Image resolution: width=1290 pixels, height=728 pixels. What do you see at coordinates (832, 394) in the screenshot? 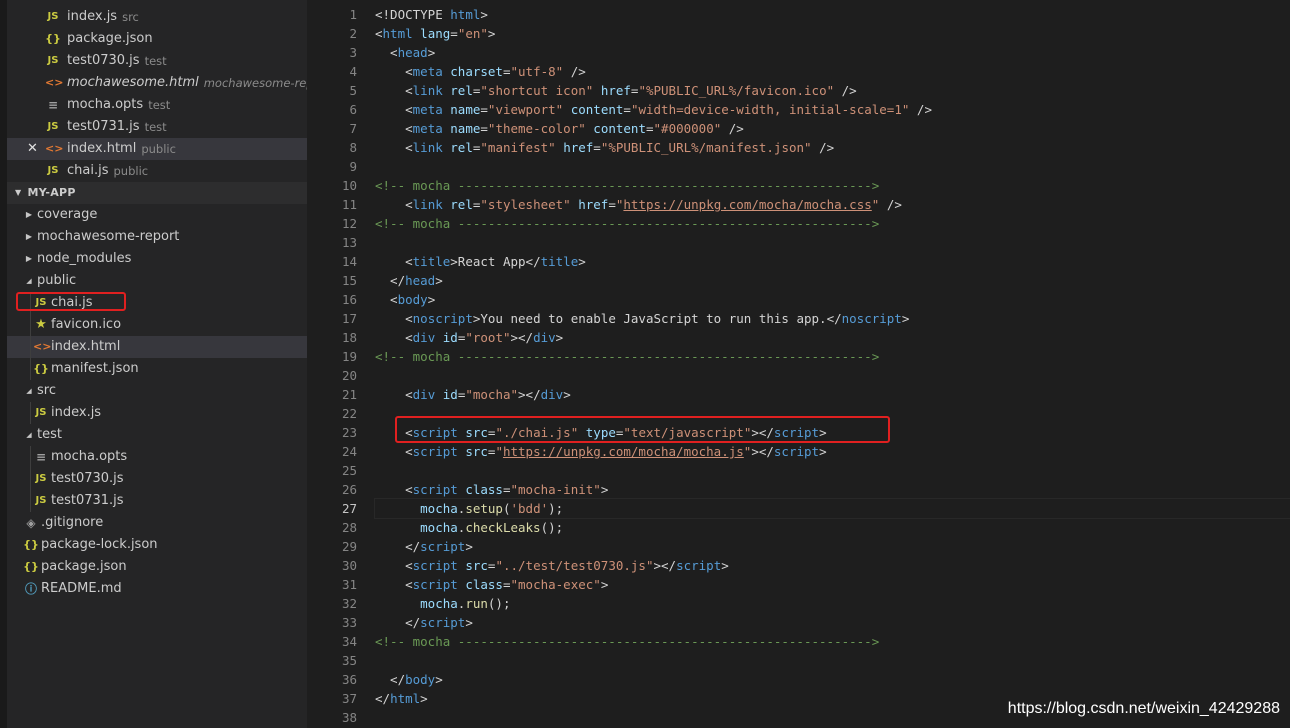
I see `code-line: <div id="mocha"></div>` at bounding box center [832, 394].